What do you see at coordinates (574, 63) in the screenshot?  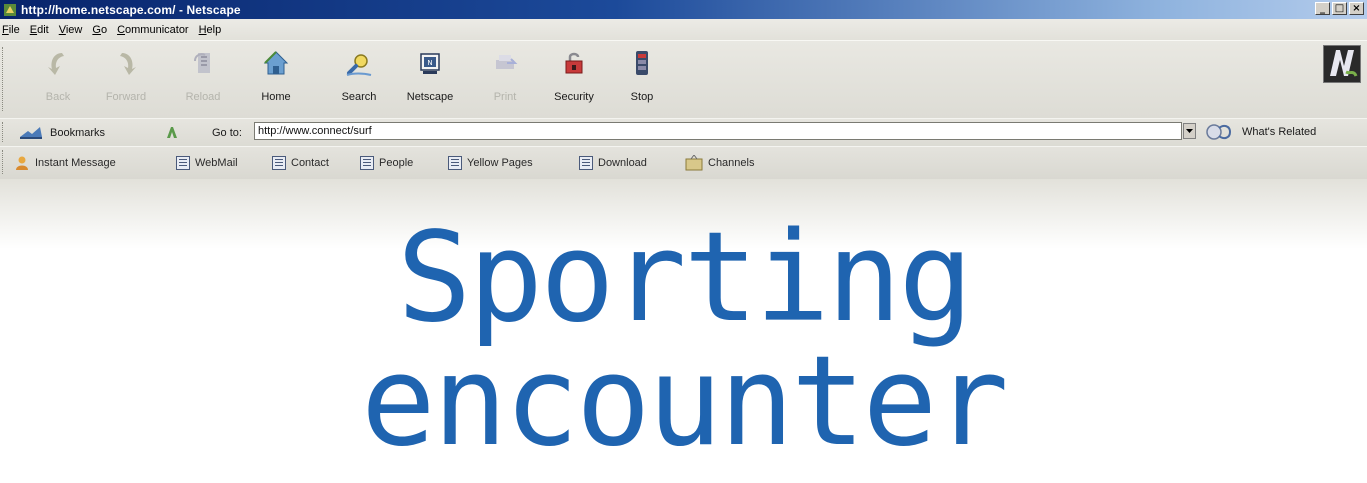 I see `security-lock-icon` at bounding box center [574, 63].